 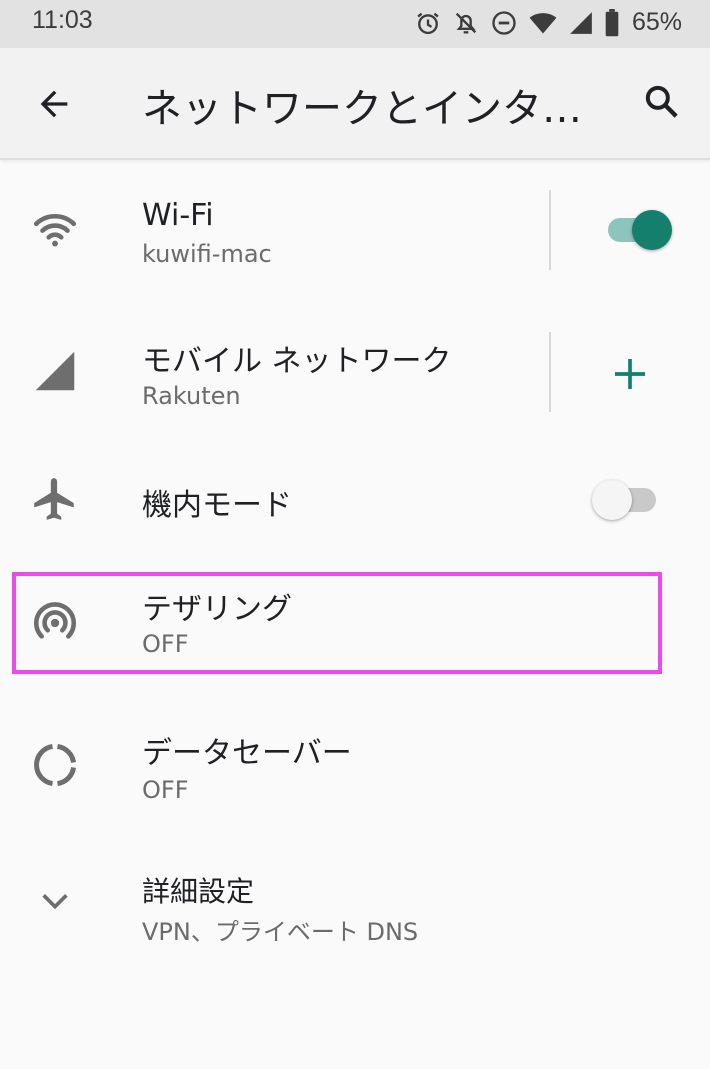 I want to click on advanced-row: 詳細設定 VPN、プライベート DNS, so click(x=355, y=905).